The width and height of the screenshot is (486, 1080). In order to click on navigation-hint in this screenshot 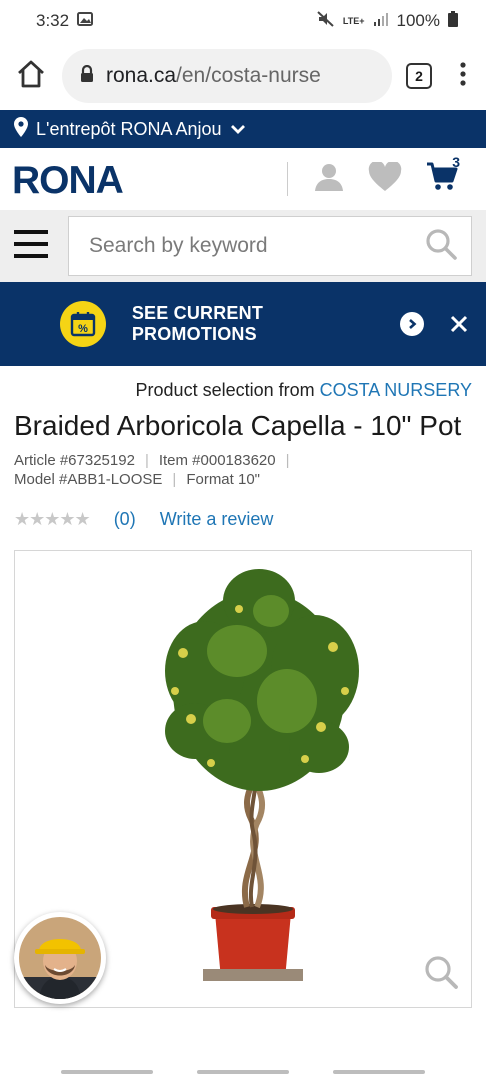, I will do `click(243, 1072)`.